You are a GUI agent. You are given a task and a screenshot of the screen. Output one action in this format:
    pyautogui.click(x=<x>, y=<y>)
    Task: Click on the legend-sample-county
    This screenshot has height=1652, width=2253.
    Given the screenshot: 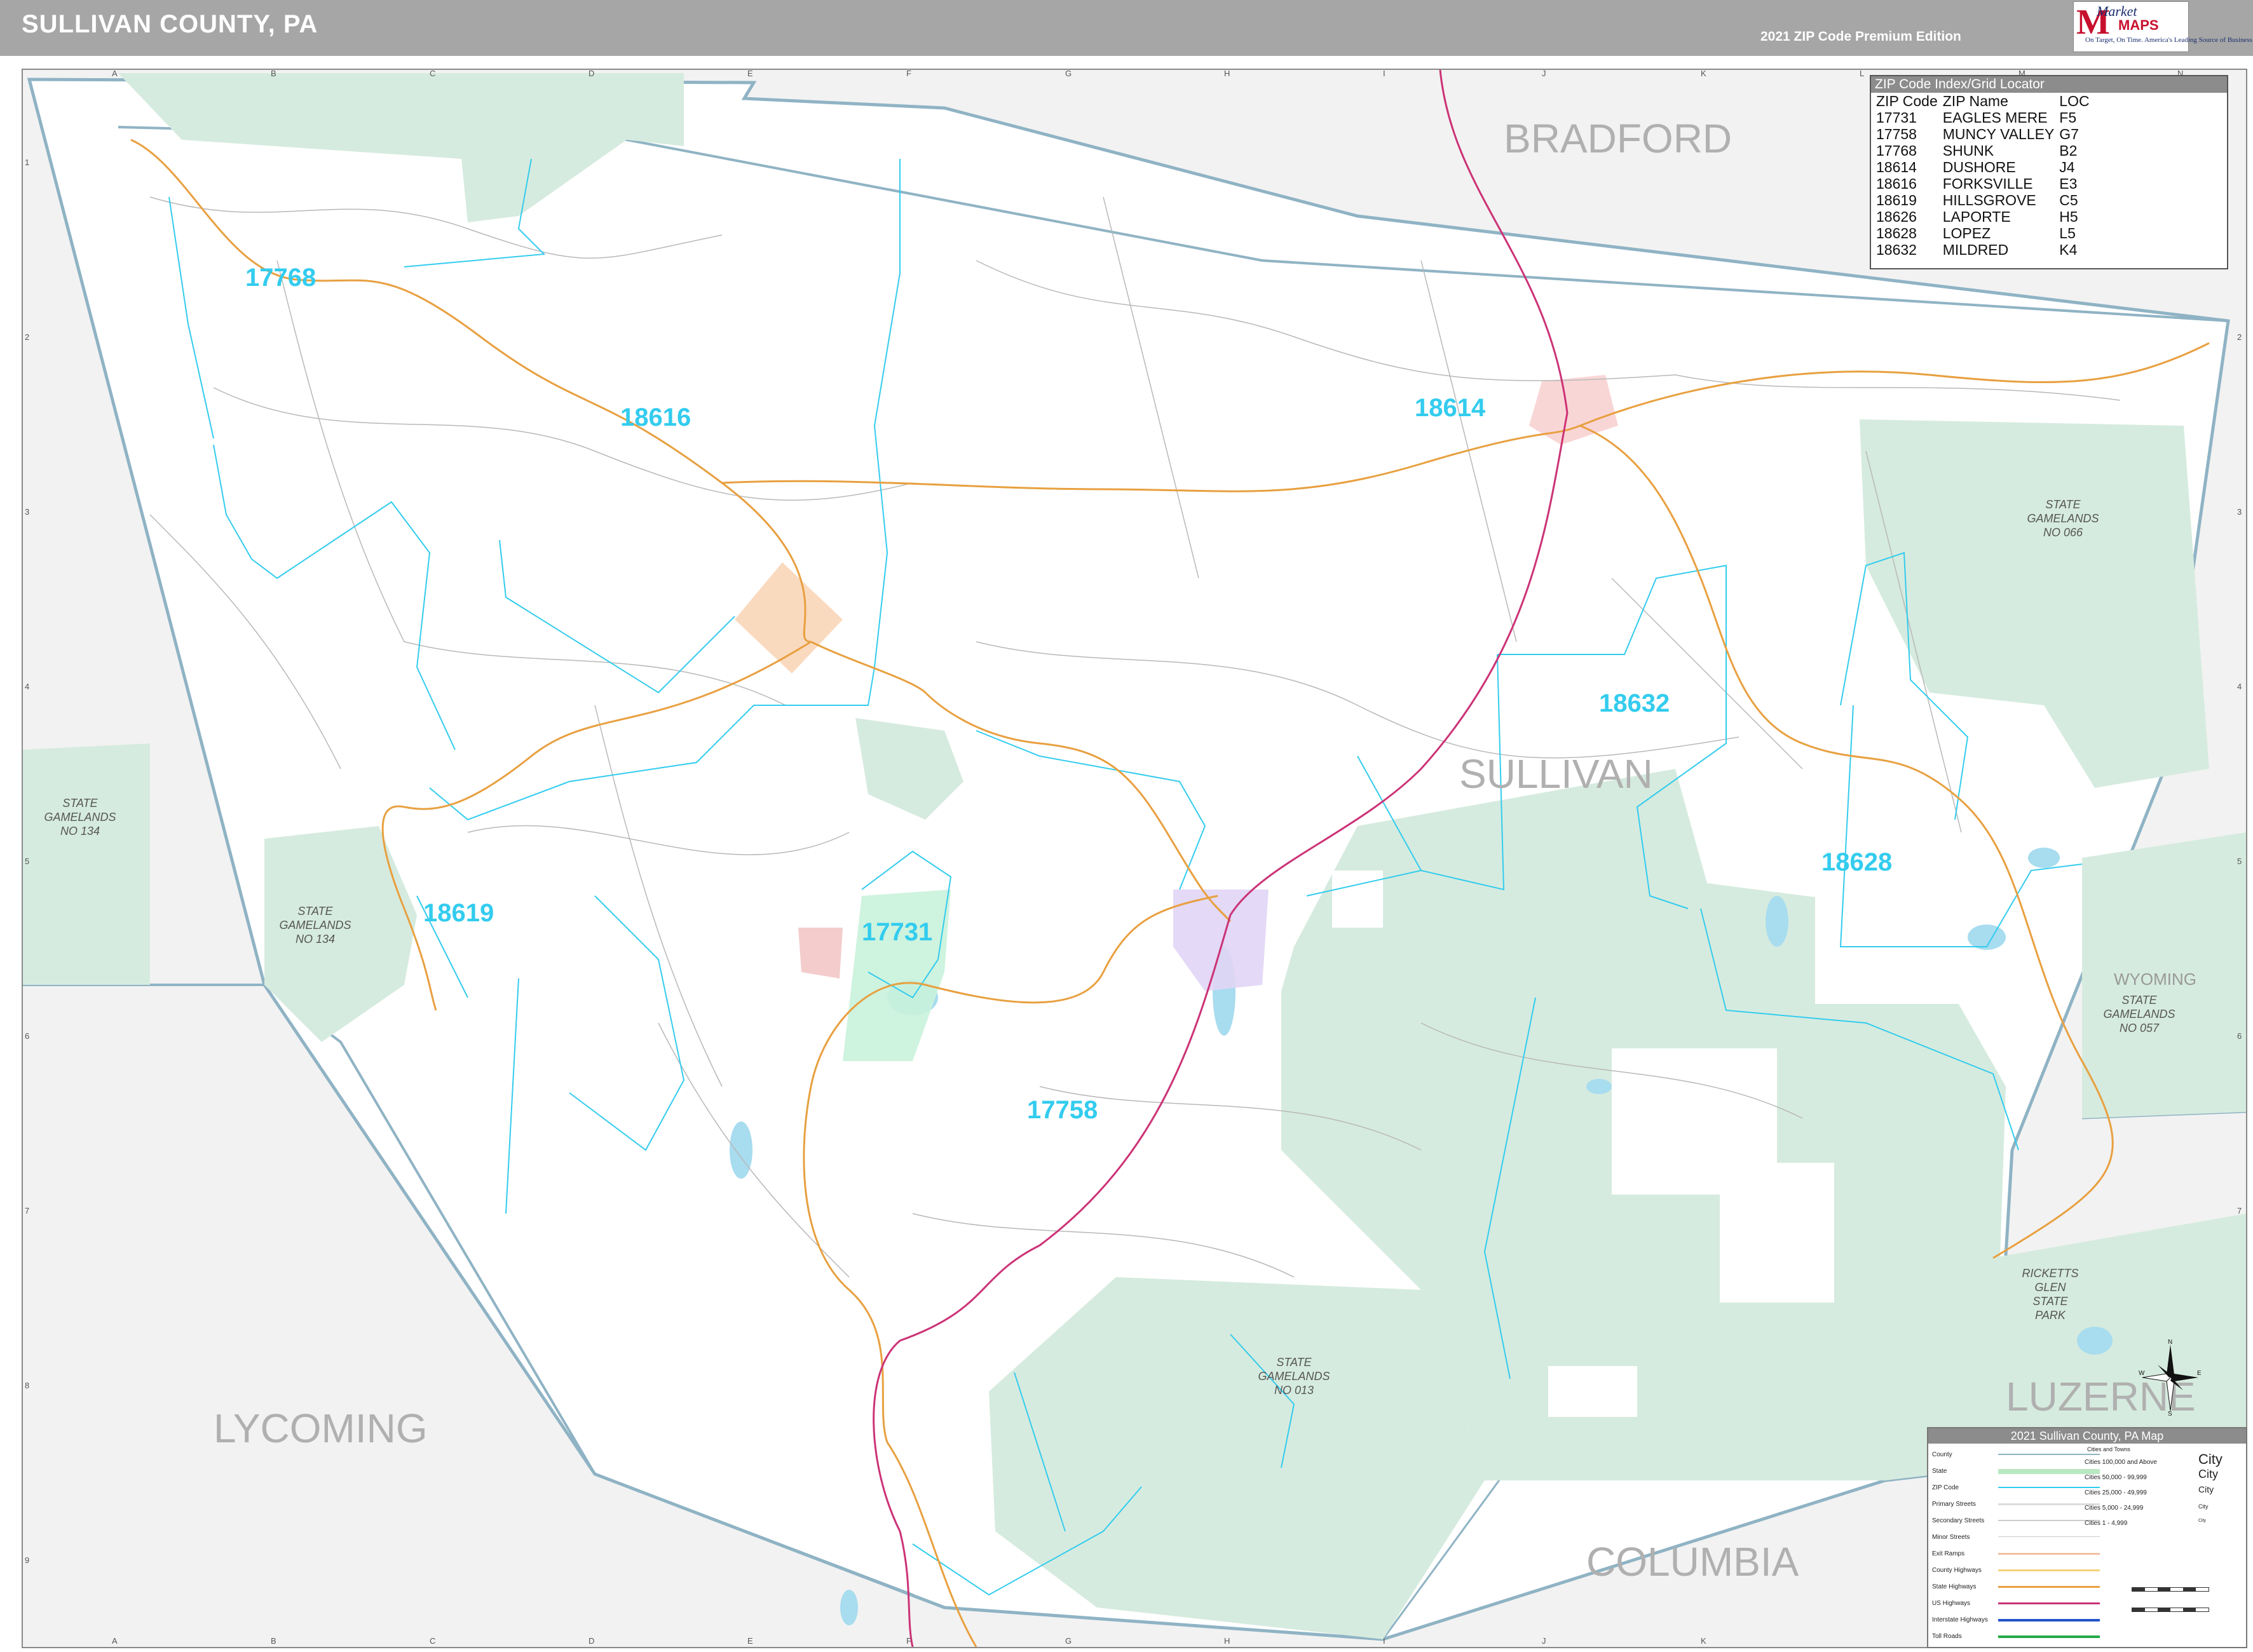 What is the action you would take?
    pyautogui.click(x=2049, y=1454)
    